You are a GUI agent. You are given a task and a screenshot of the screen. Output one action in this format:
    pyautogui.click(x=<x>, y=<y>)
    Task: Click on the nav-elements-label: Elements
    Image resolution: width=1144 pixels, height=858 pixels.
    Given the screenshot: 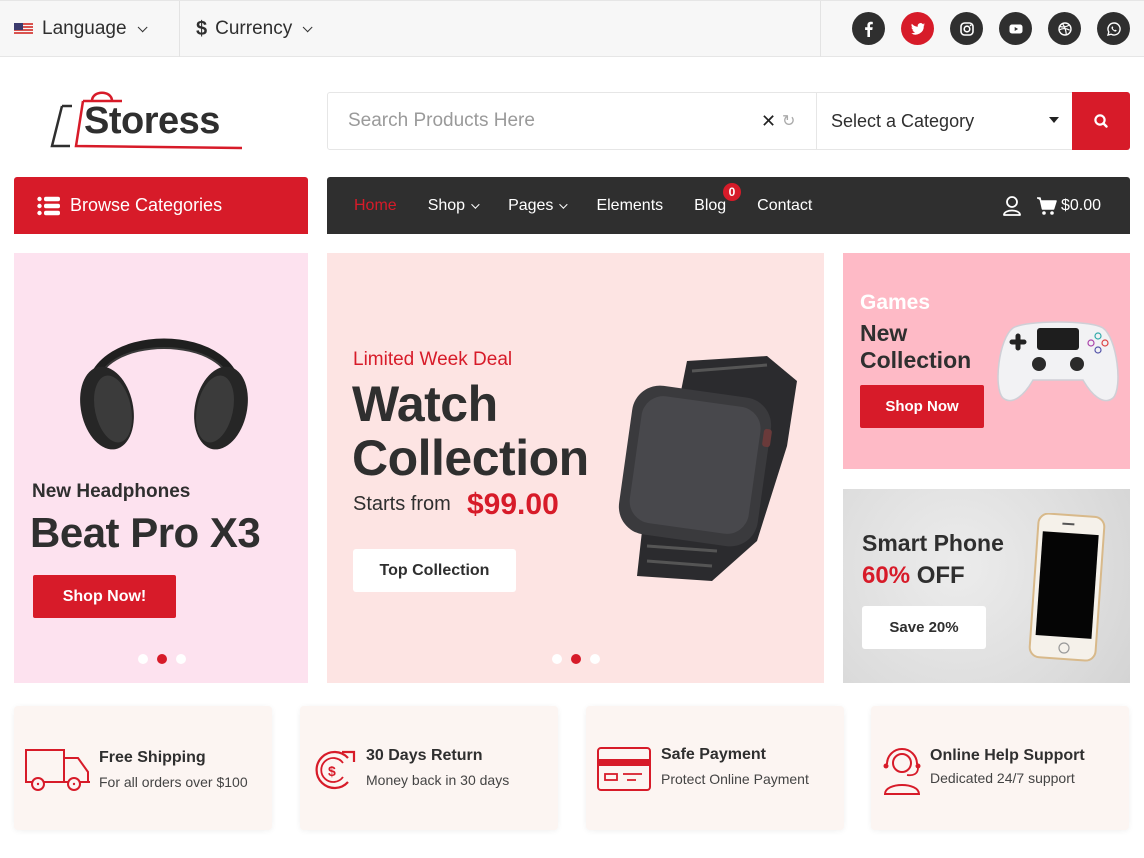 What is the action you would take?
    pyautogui.click(x=630, y=205)
    